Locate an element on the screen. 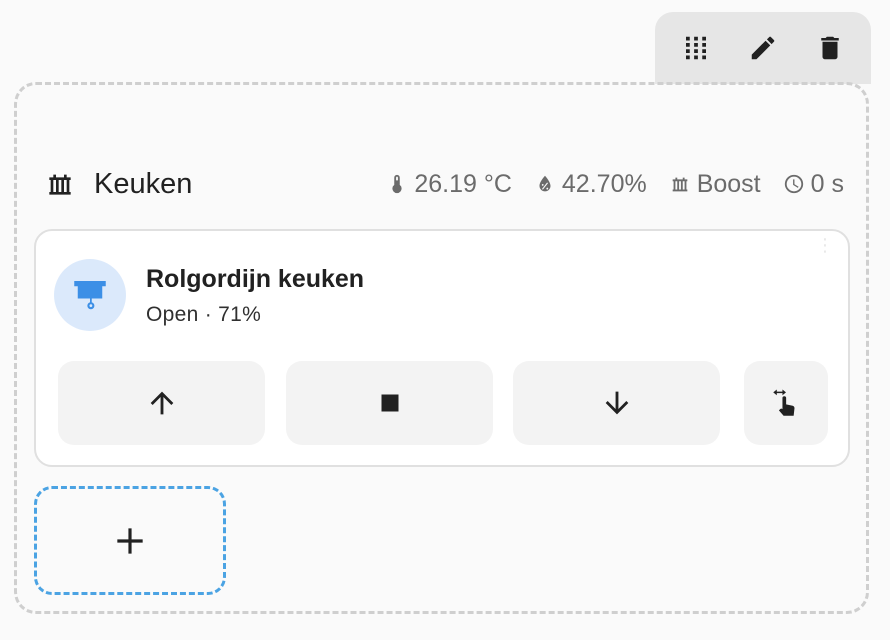  entity-name: Rolgordijn keuken is located at coordinates (255, 279).